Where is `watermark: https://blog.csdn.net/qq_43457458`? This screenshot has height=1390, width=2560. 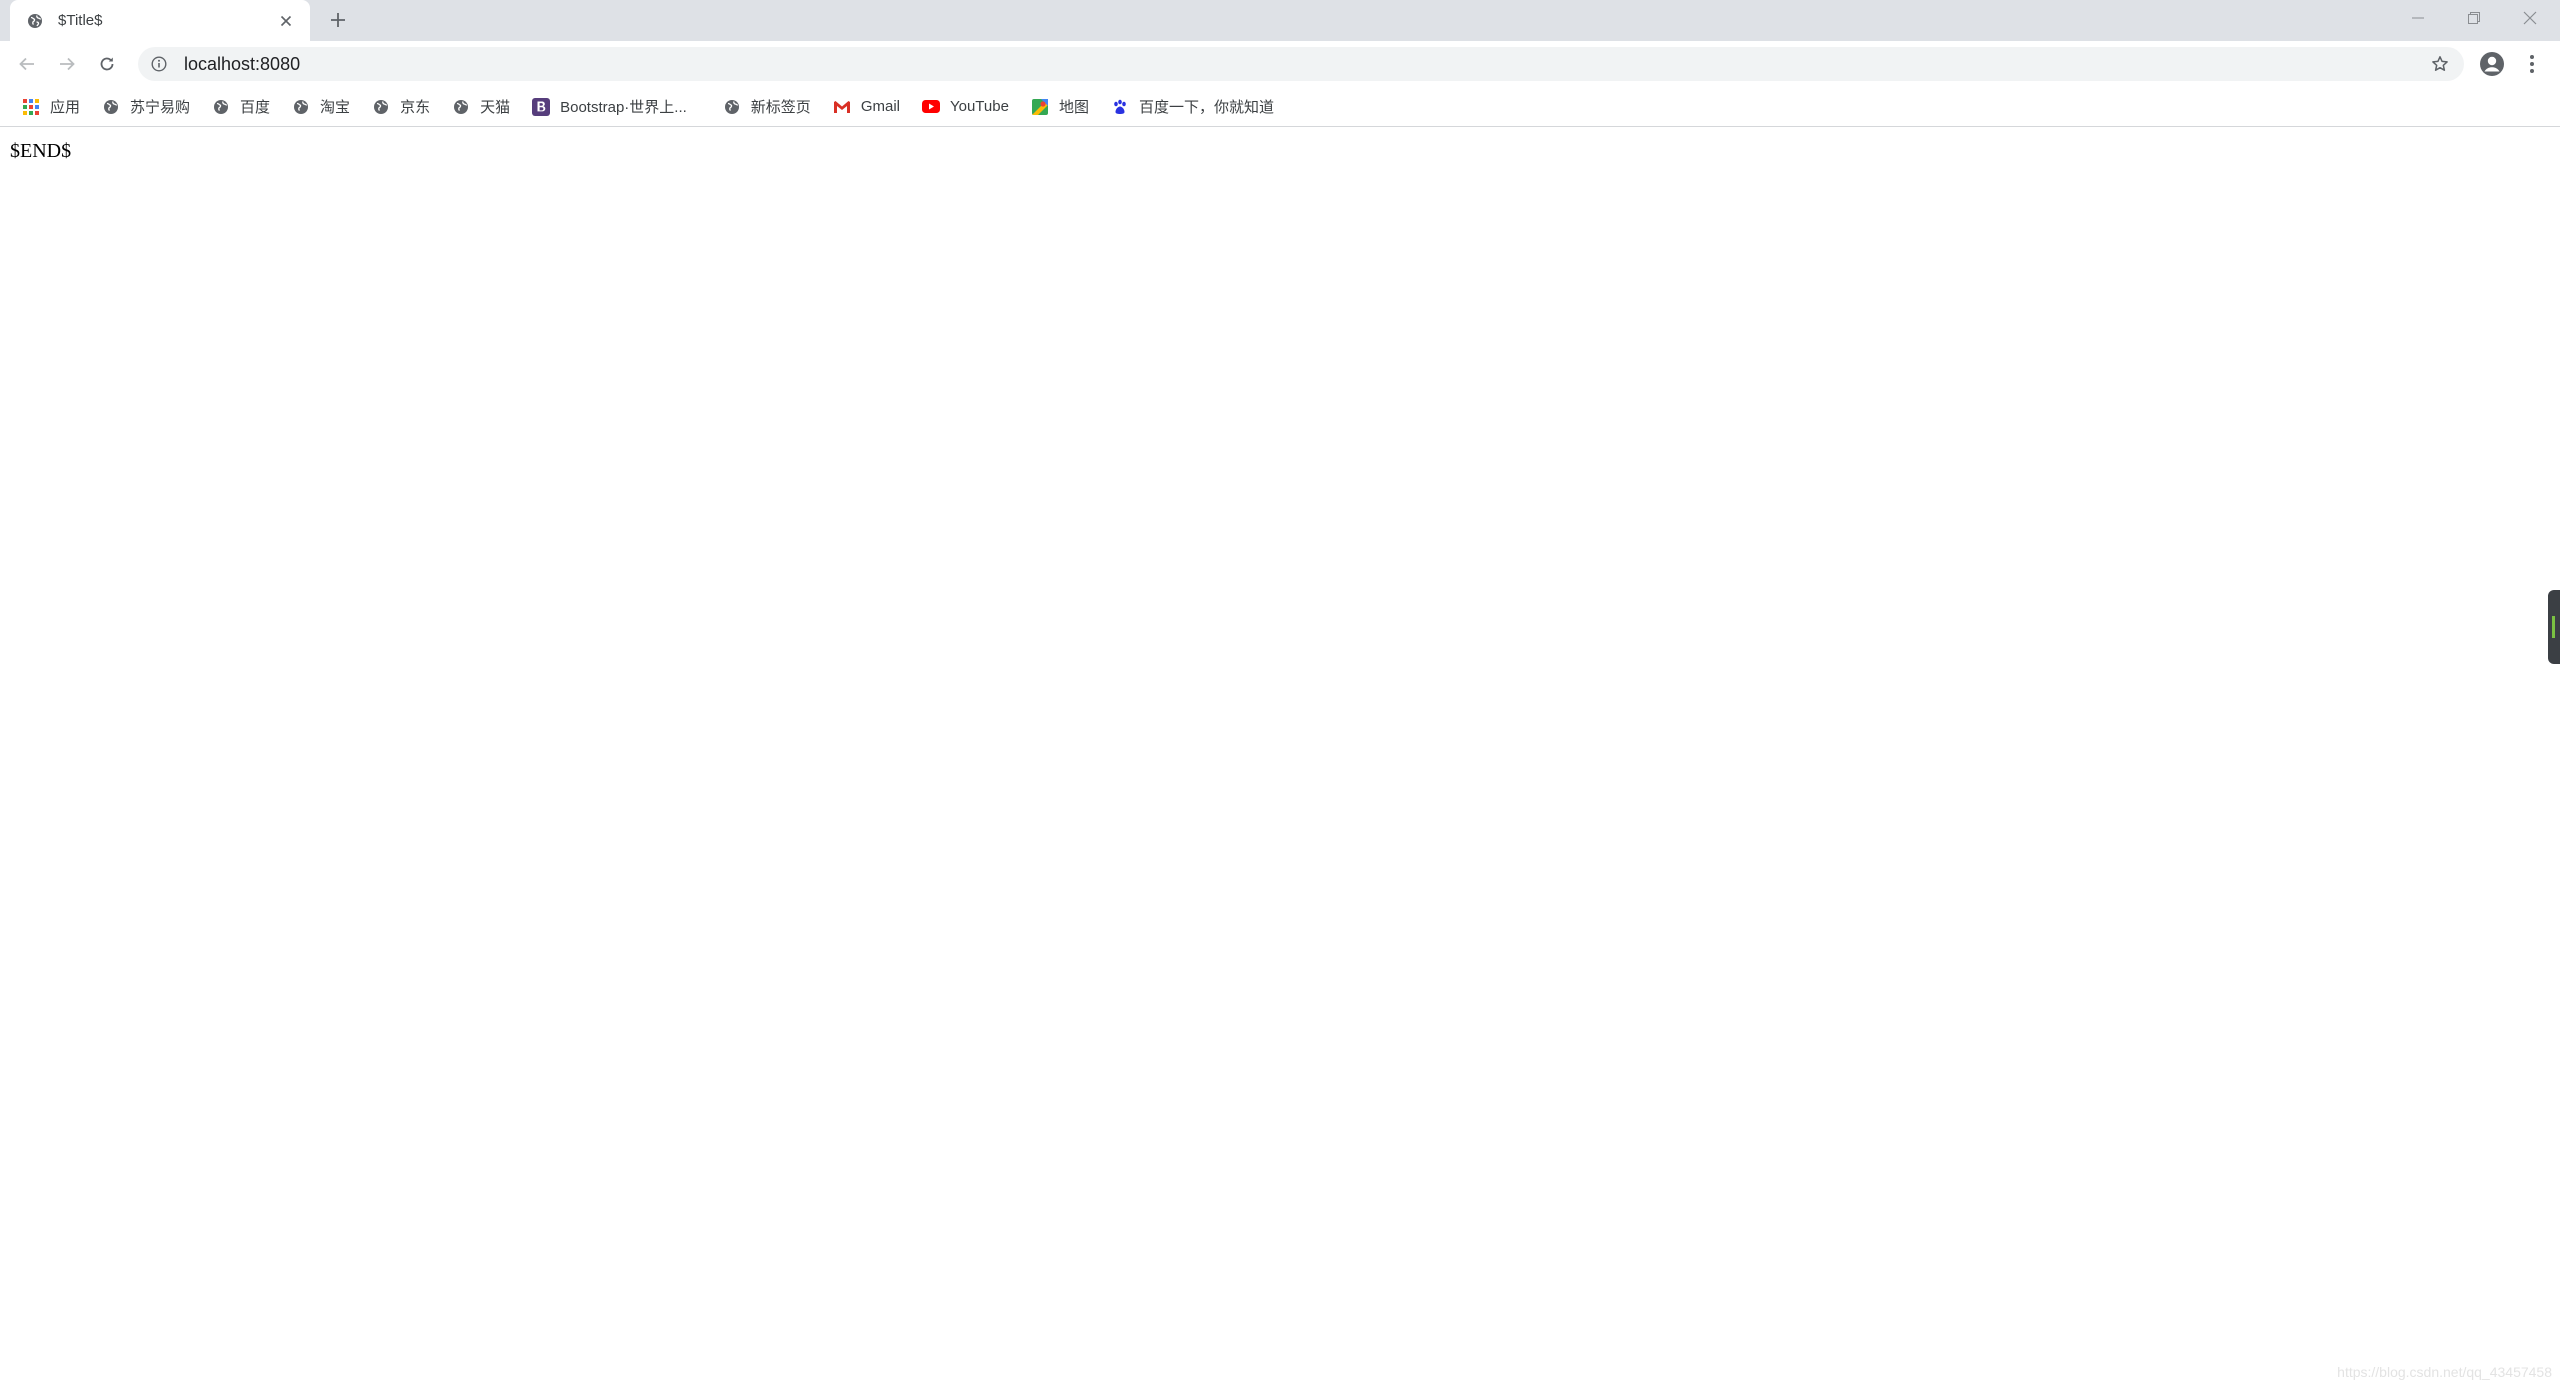 watermark: https://blog.csdn.net/qq_43457458 is located at coordinates (2444, 1372).